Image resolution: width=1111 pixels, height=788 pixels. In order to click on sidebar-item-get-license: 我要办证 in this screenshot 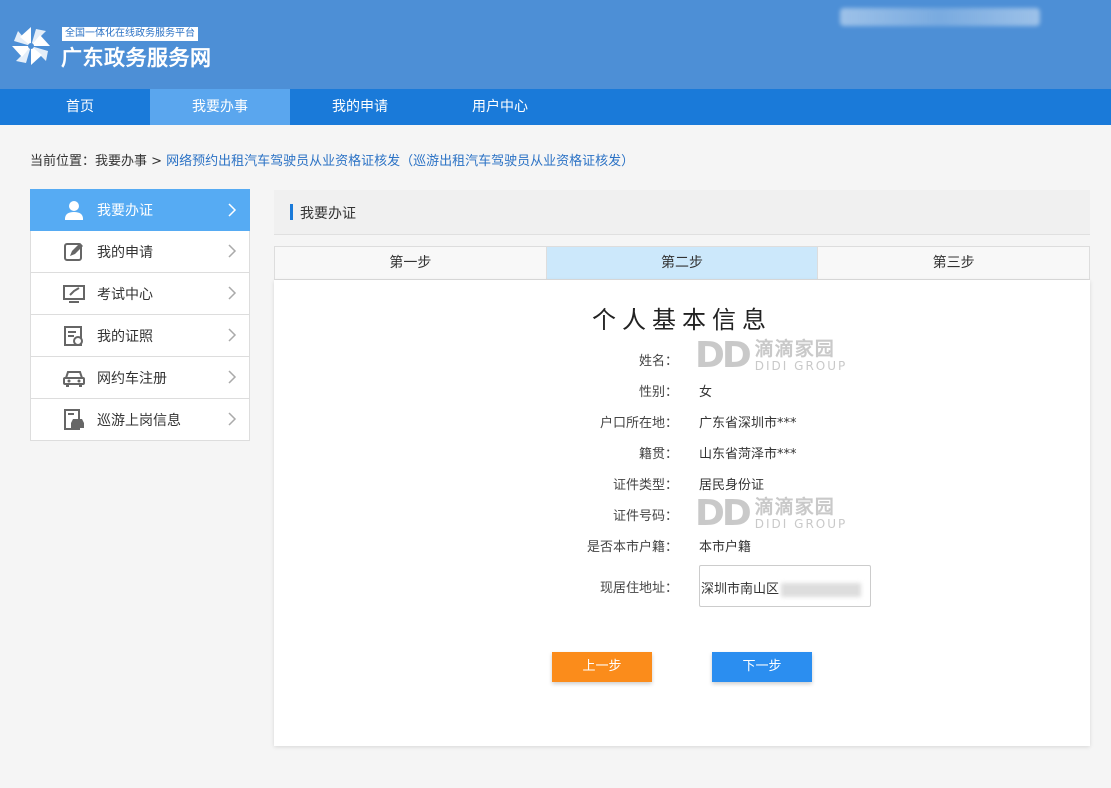, I will do `click(140, 210)`.